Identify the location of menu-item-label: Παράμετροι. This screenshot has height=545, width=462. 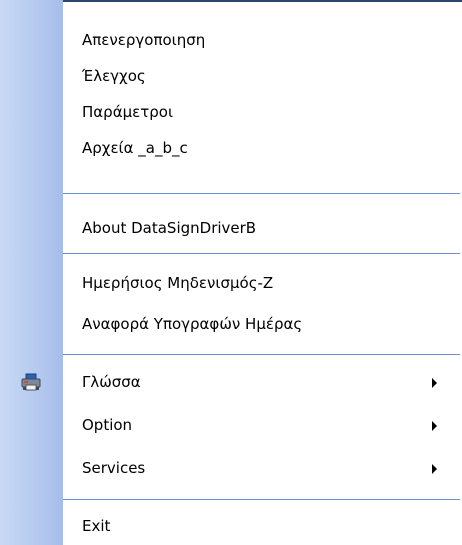
(128, 112).